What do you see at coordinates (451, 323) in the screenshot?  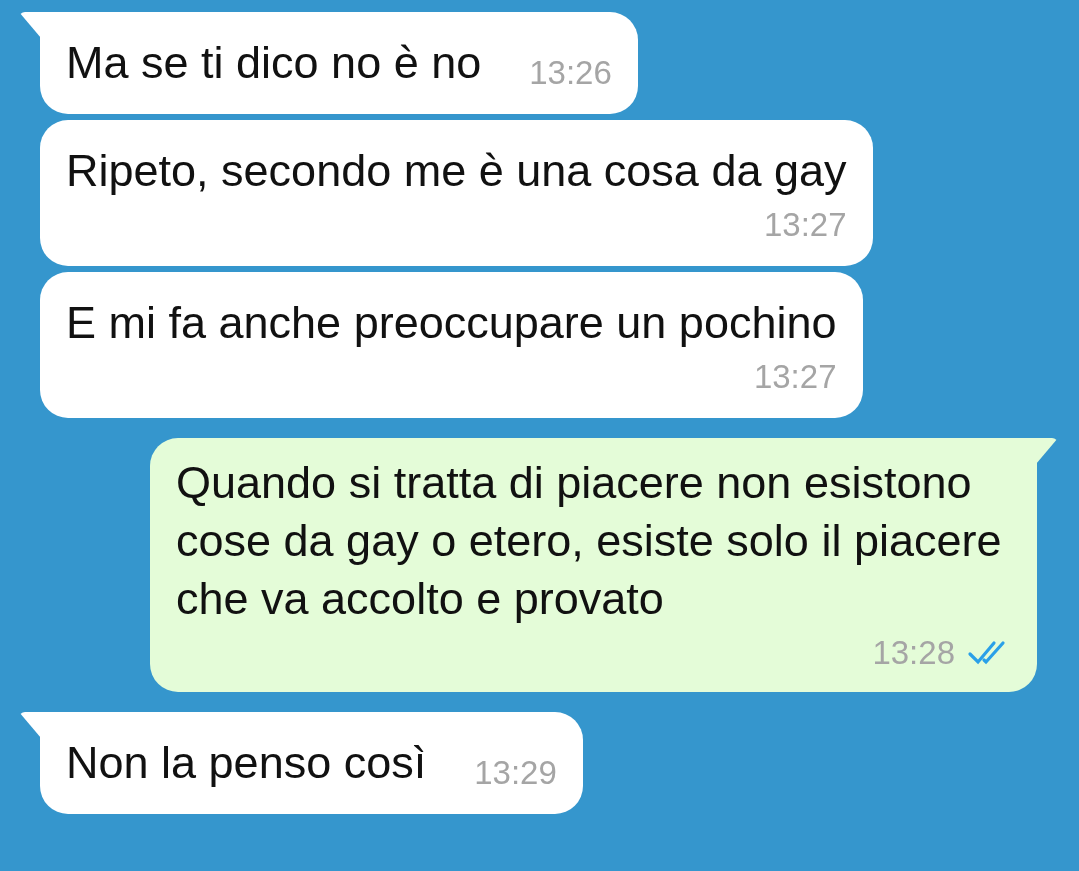 I see `message-text: E mi fa anche preoccupare un pochino` at bounding box center [451, 323].